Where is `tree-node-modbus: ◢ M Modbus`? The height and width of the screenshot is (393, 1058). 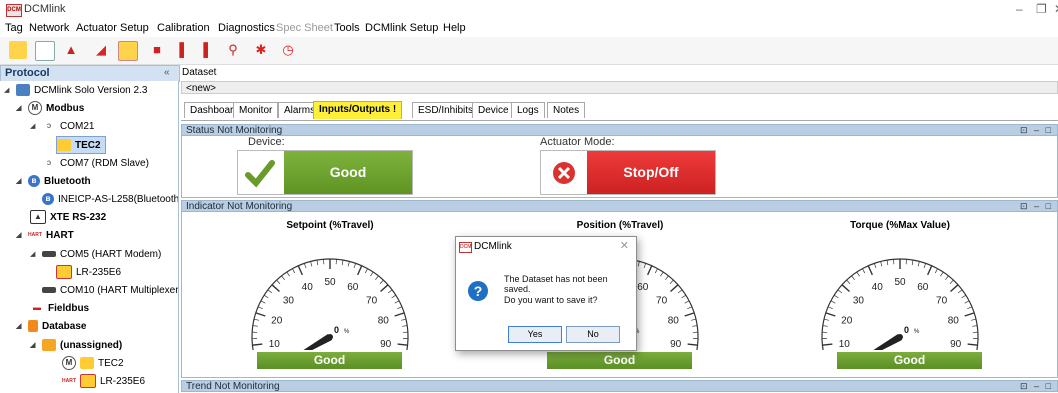 tree-node-modbus: ◢ M Modbus is located at coordinates (50, 108).